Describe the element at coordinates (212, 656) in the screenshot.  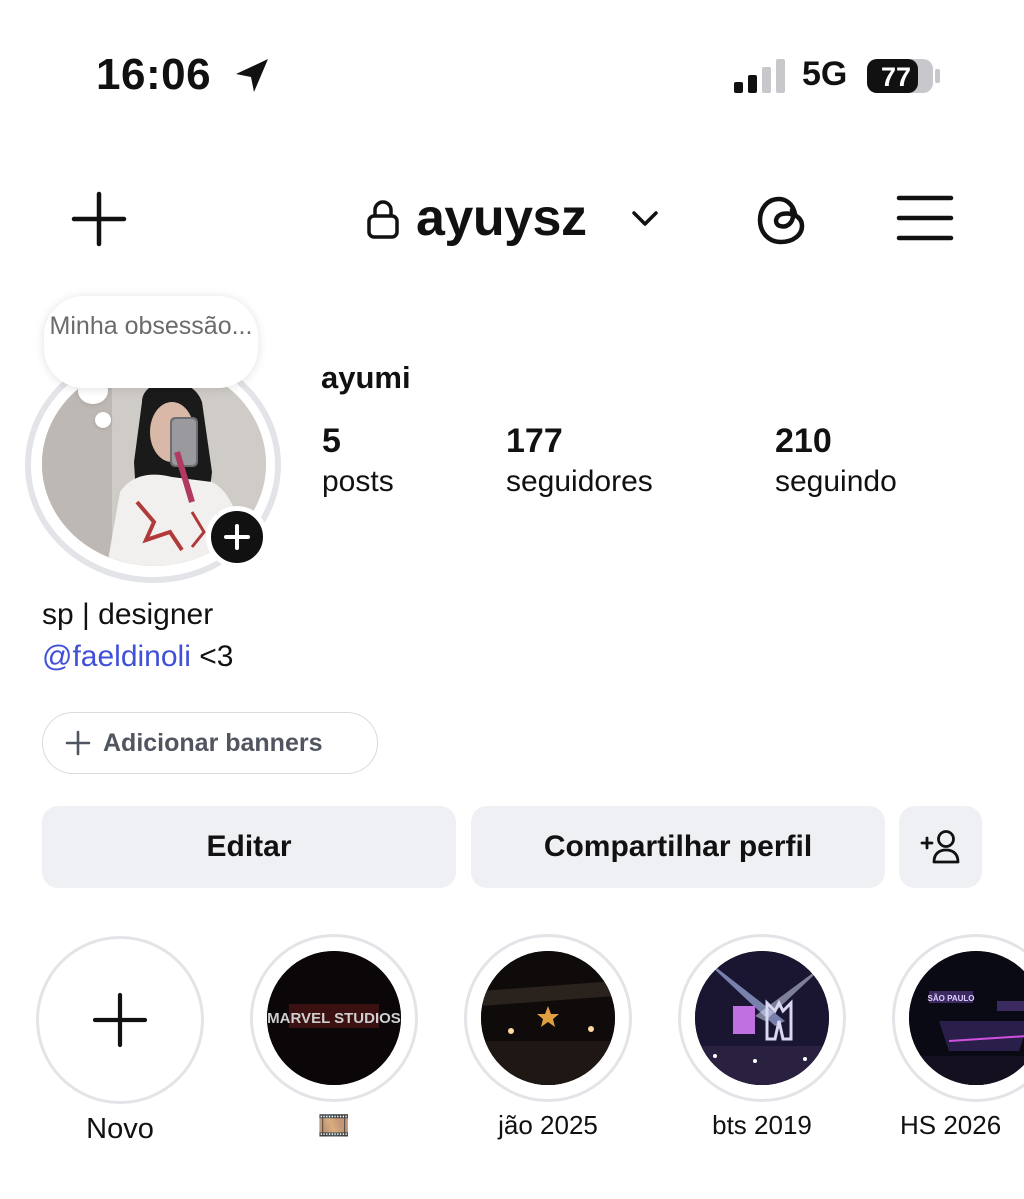
I see `bio-suffix: <3` at that location.